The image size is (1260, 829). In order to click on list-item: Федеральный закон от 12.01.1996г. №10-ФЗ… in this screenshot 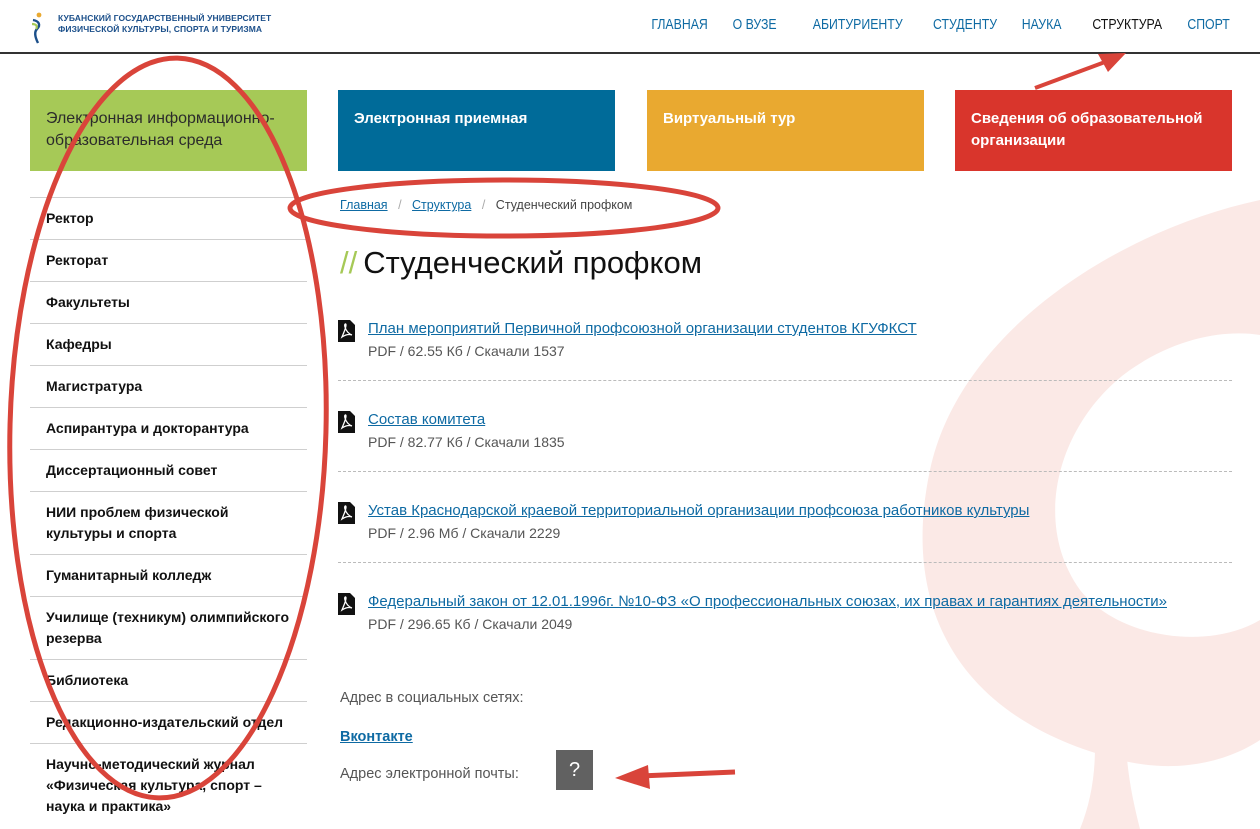, I will do `click(785, 620)`.